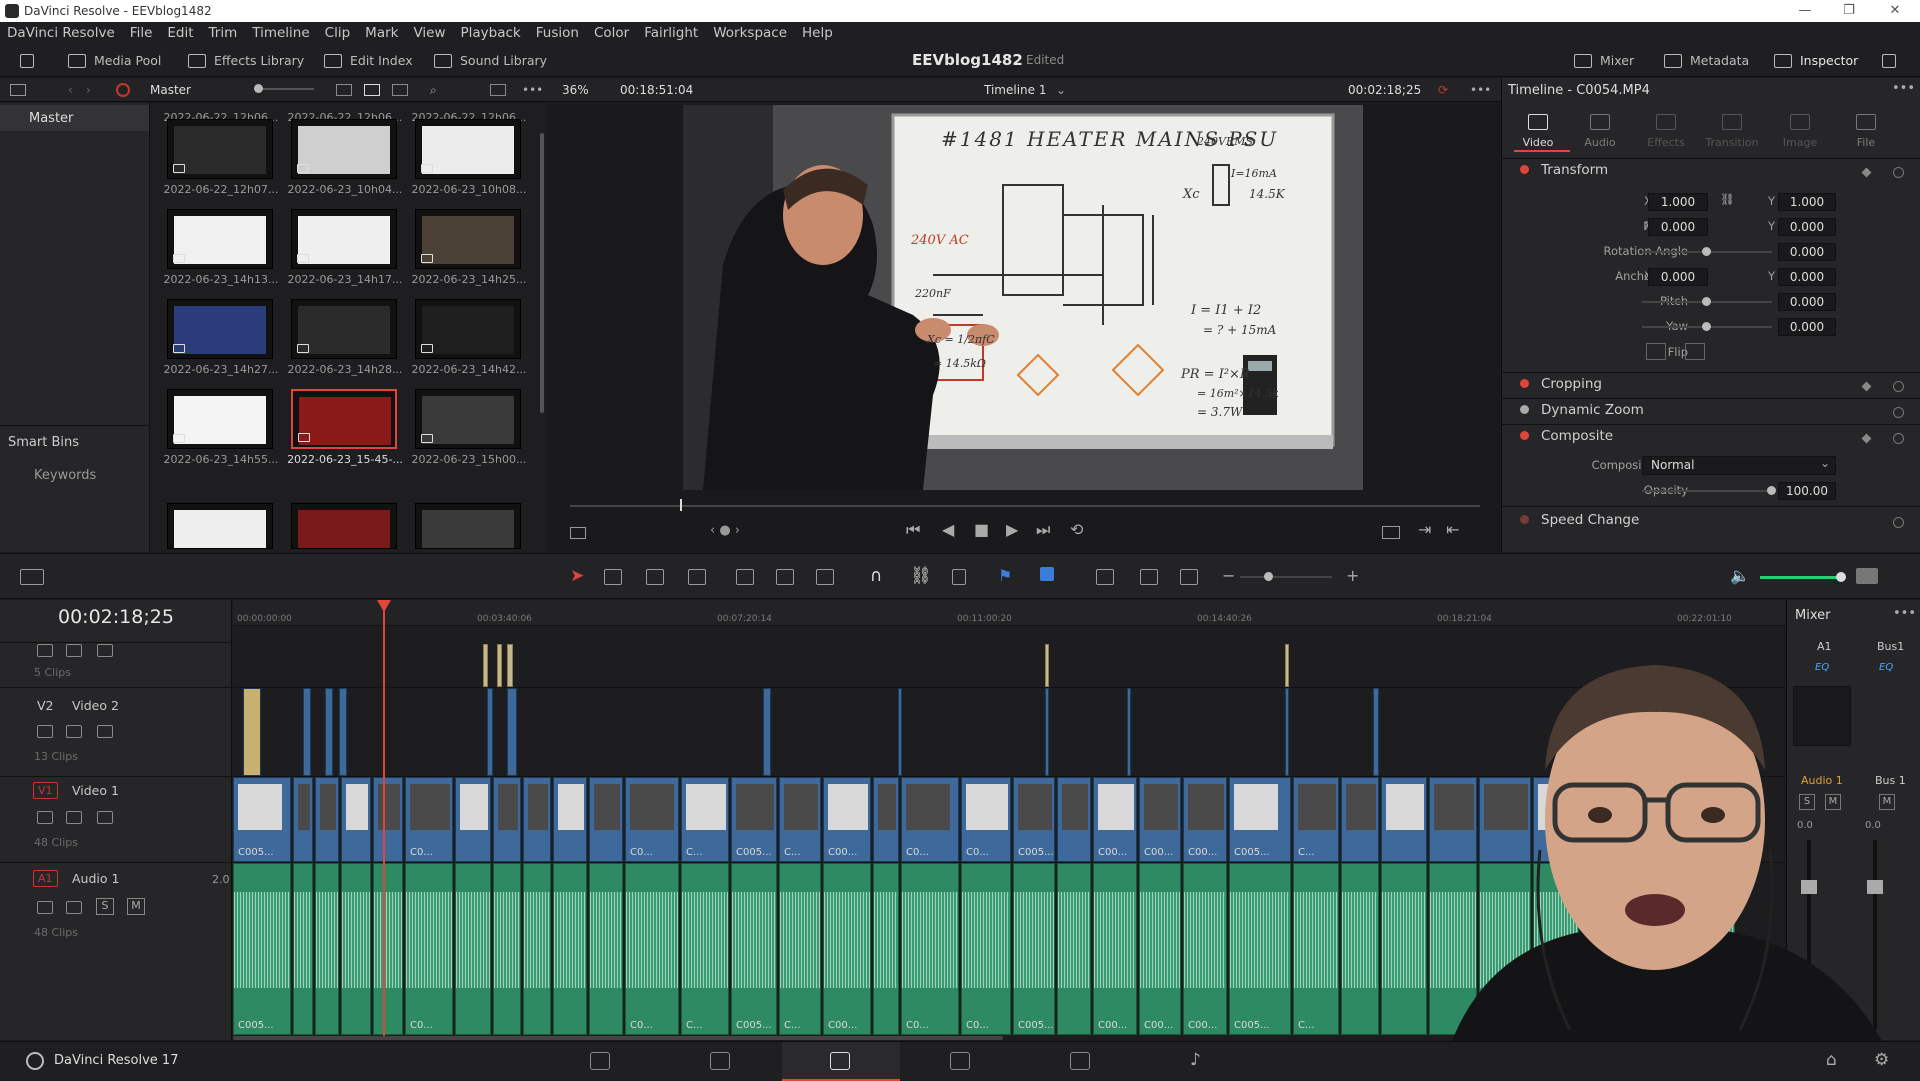  I want to click on maximize-icon: ❐, so click(1849, 11).